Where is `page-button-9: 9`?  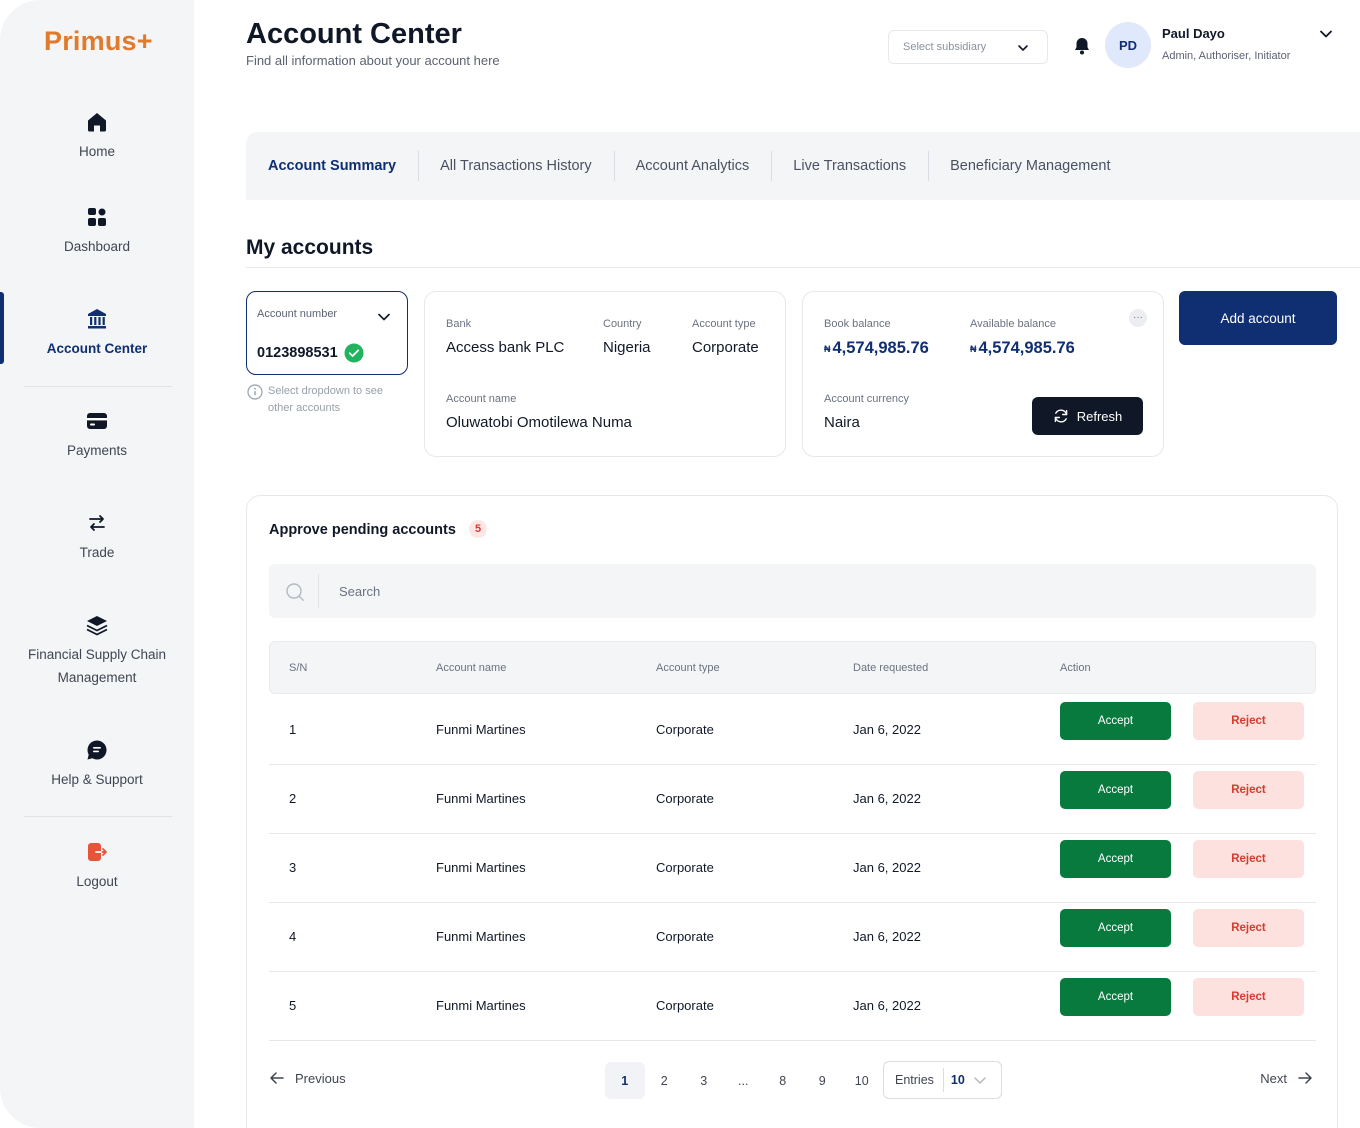
page-button-9: 9 is located at coordinates (823, 1080).